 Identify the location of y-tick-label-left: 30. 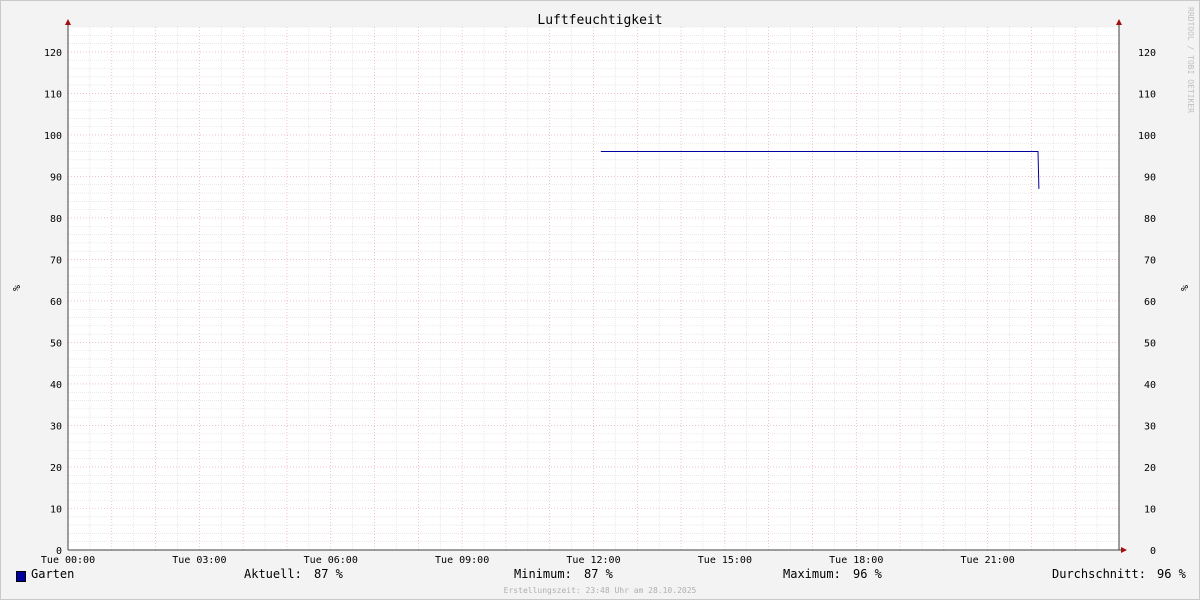
(56, 426).